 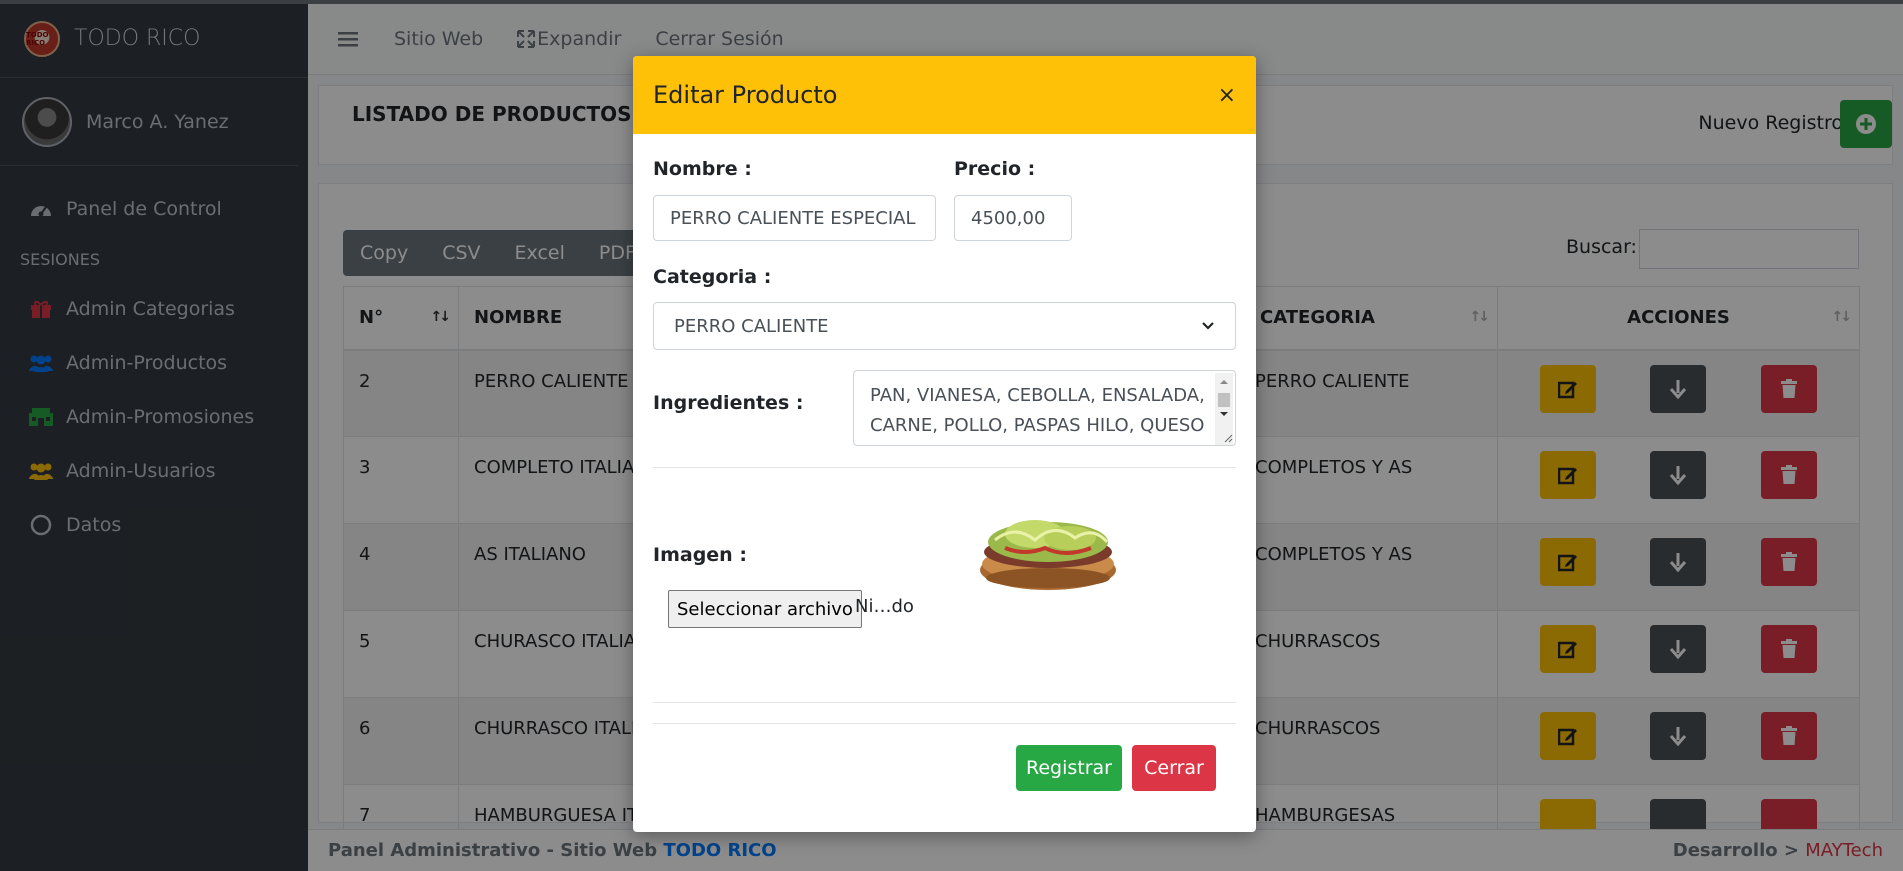 I want to click on nombre-input: PERRO CALIENTE ESPECIAL, so click(x=794, y=218).